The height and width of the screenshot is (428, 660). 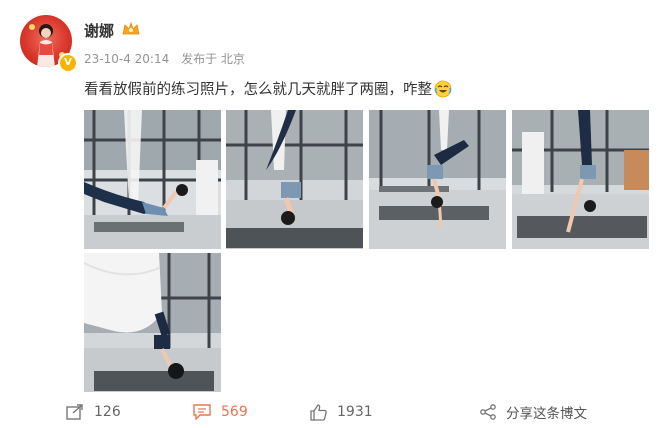 What do you see at coordinates (126, 59) in the screenshot?
I see `post-date: 23-10-4 20:14` at bounding box center [126, 59].